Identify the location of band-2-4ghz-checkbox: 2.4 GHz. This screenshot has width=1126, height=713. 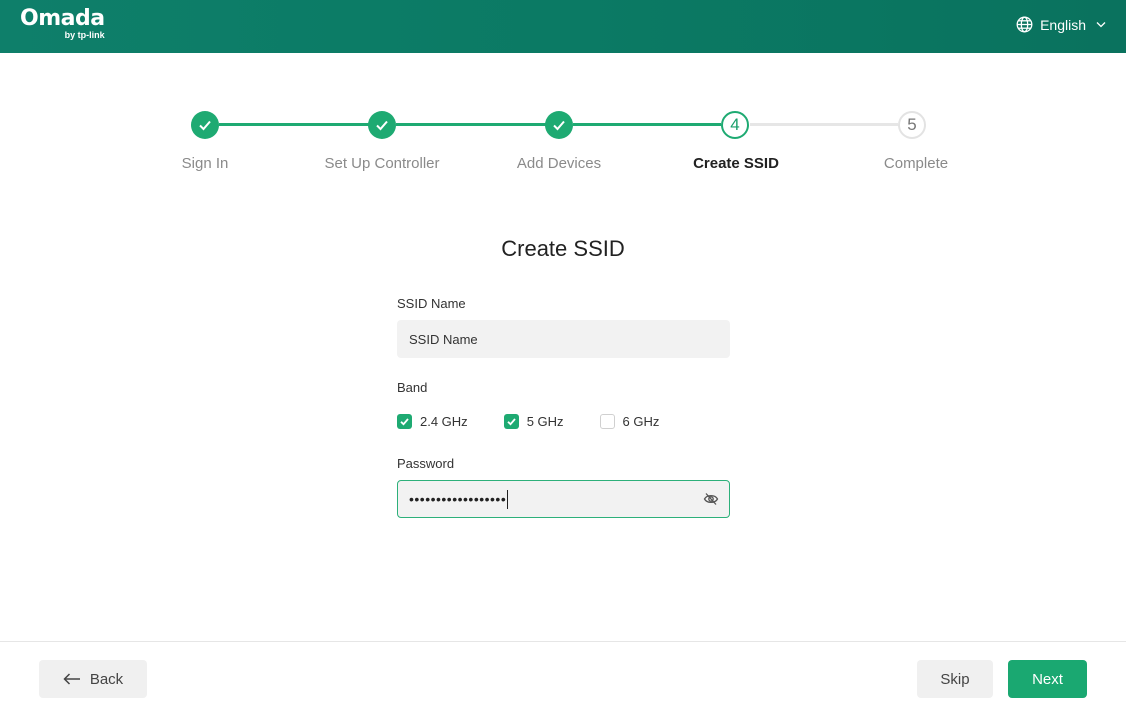
(432, 421).